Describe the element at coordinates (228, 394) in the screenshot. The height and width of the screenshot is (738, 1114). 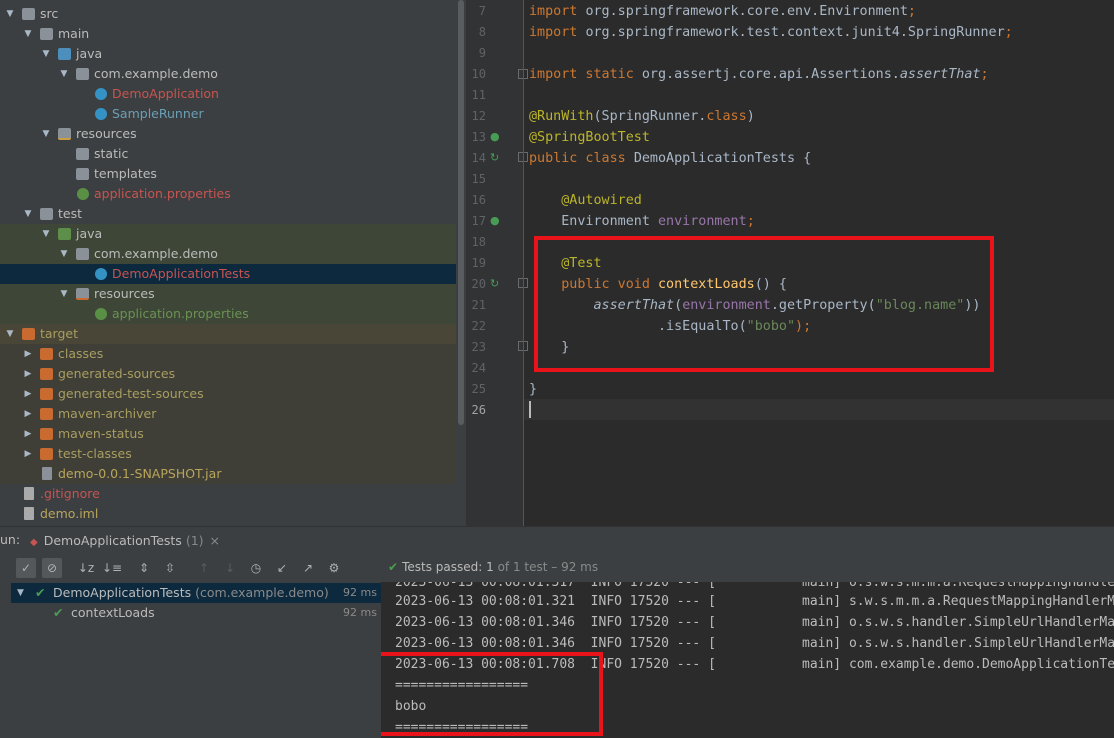
I see `tree-item-generated-test-sources: ▶ generated-test-sources` at that location.